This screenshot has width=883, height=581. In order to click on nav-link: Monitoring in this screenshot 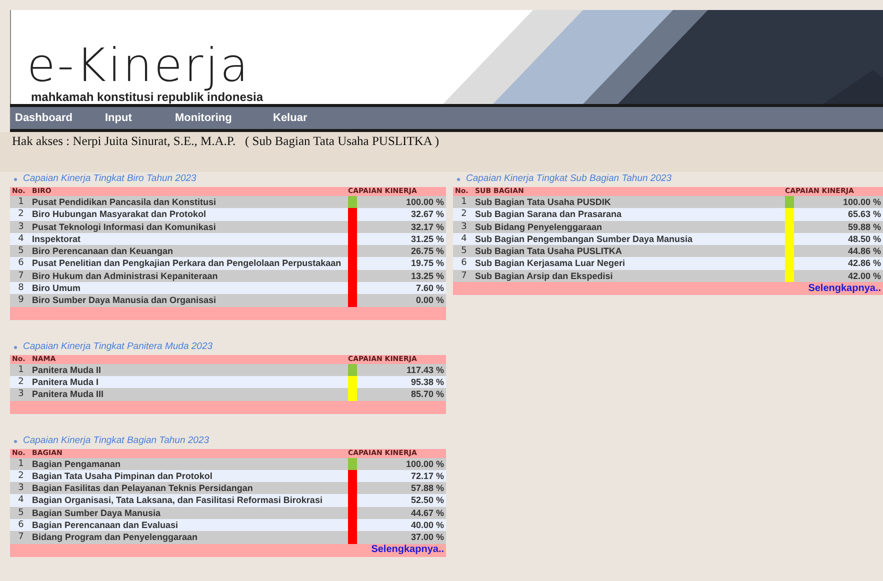, I will do `click(219, 118)`.